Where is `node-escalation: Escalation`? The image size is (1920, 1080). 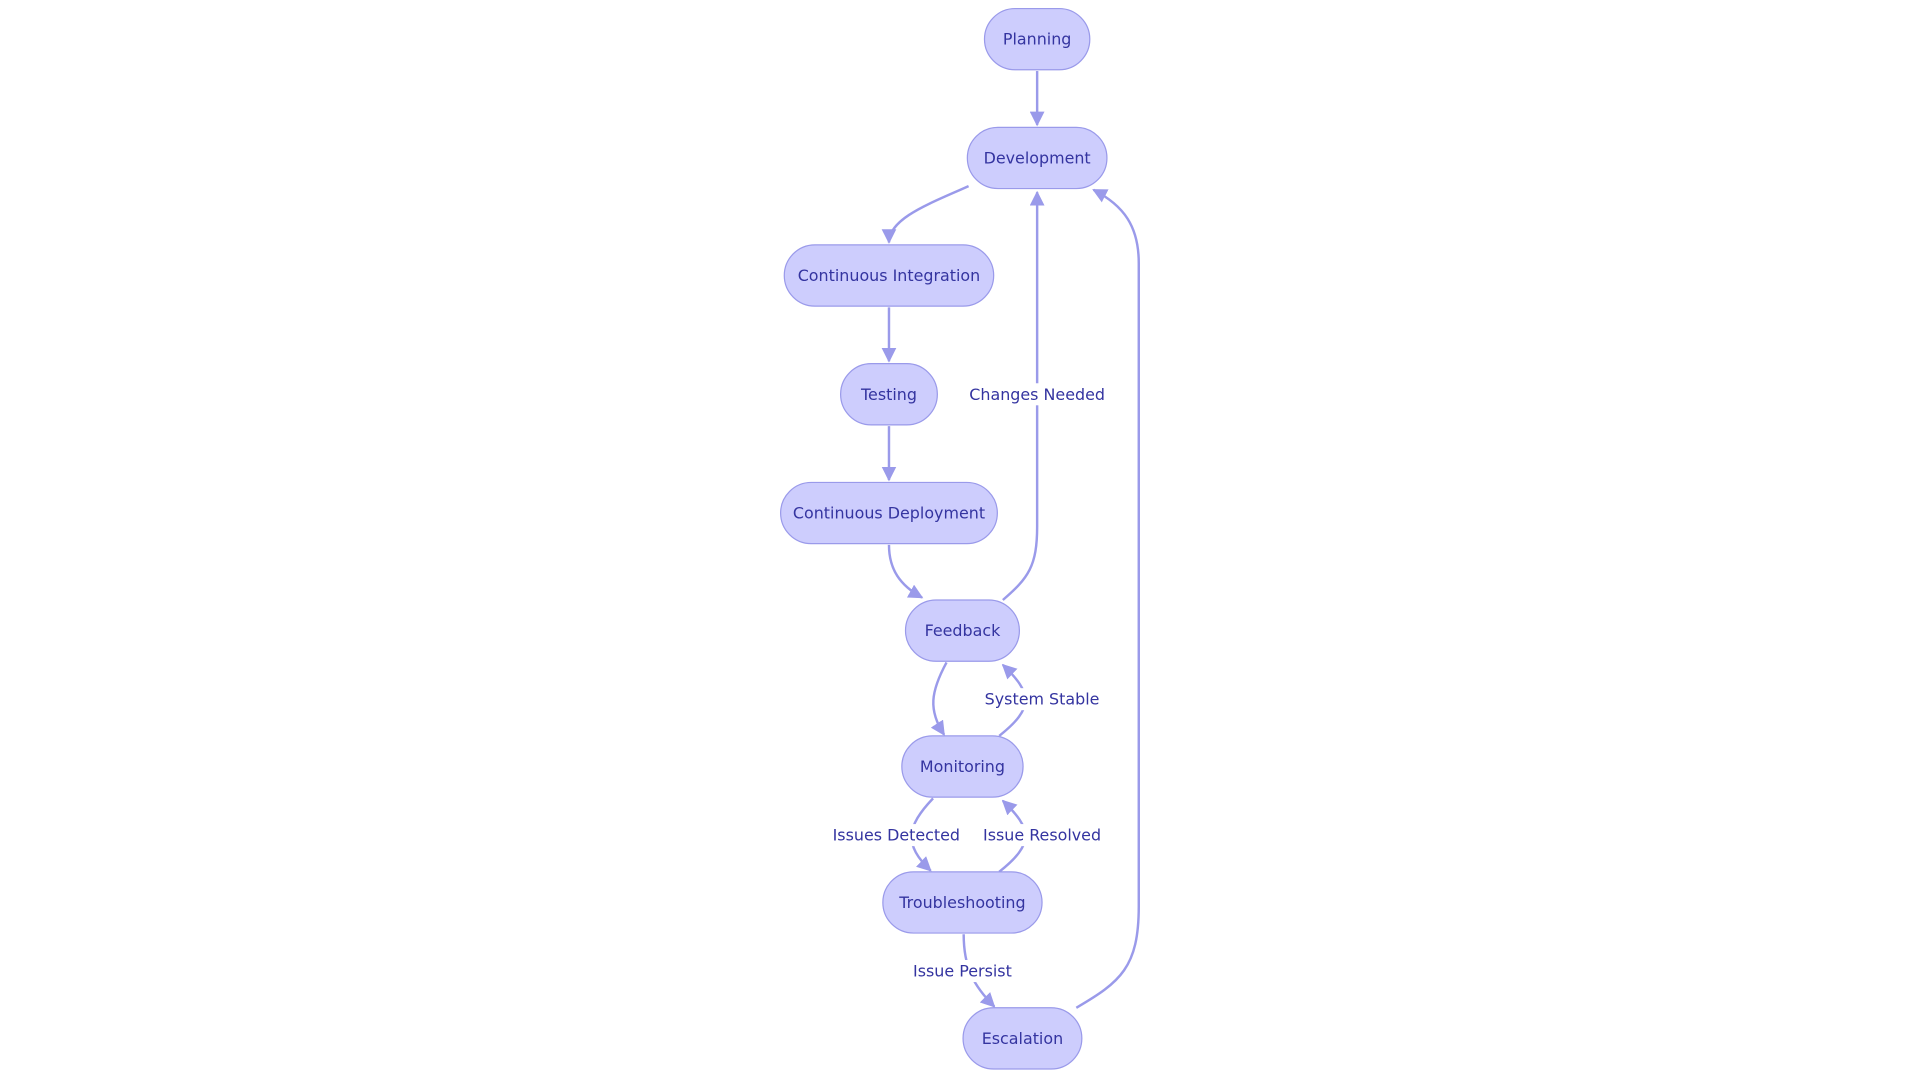 node-escalation: Escalation is located at coordinates (1022, 1038).